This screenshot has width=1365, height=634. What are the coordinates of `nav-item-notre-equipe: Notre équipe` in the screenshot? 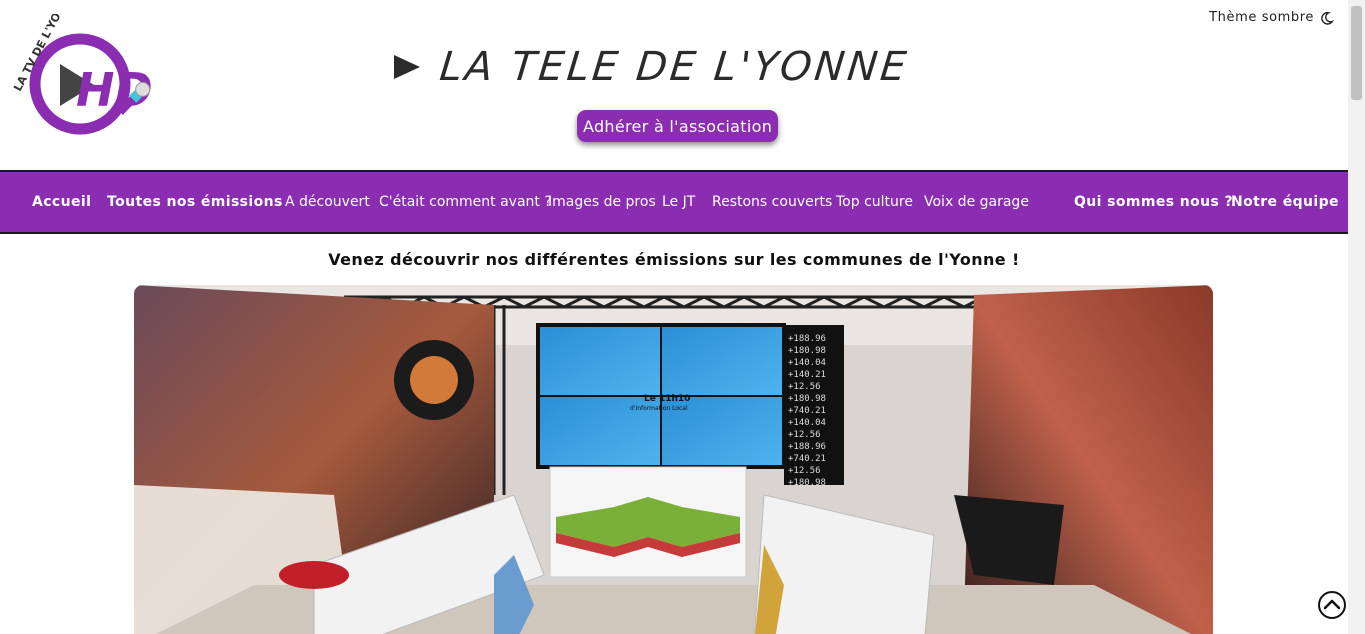 It's located at (1285, 202).